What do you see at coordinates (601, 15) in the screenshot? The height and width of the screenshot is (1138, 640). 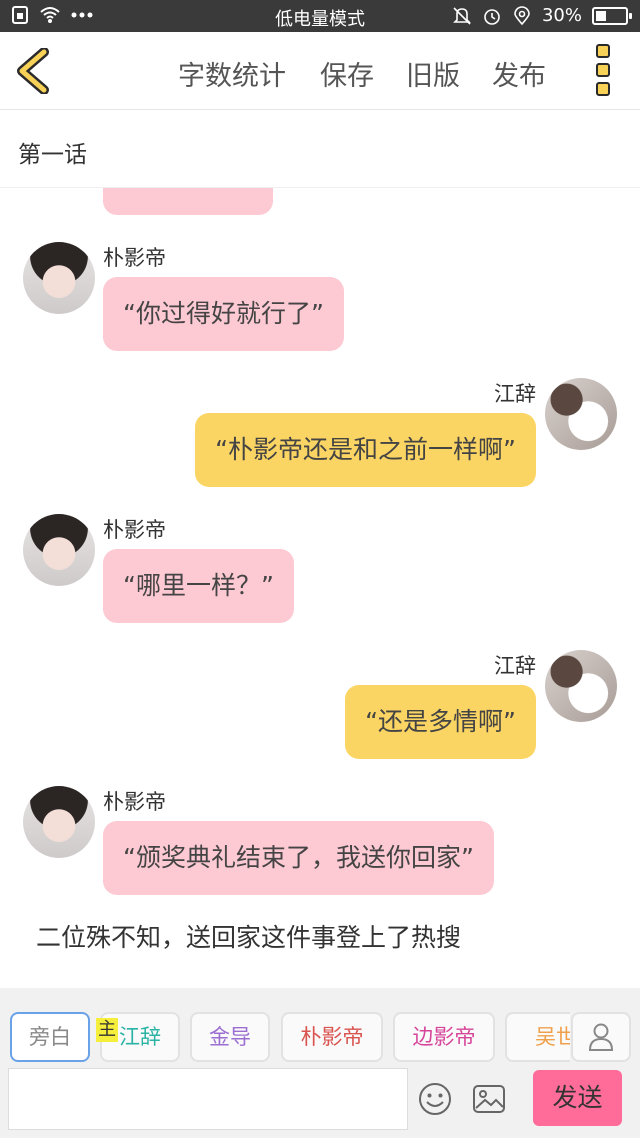 I see `battery-fill` at bounding box center [601, 15].